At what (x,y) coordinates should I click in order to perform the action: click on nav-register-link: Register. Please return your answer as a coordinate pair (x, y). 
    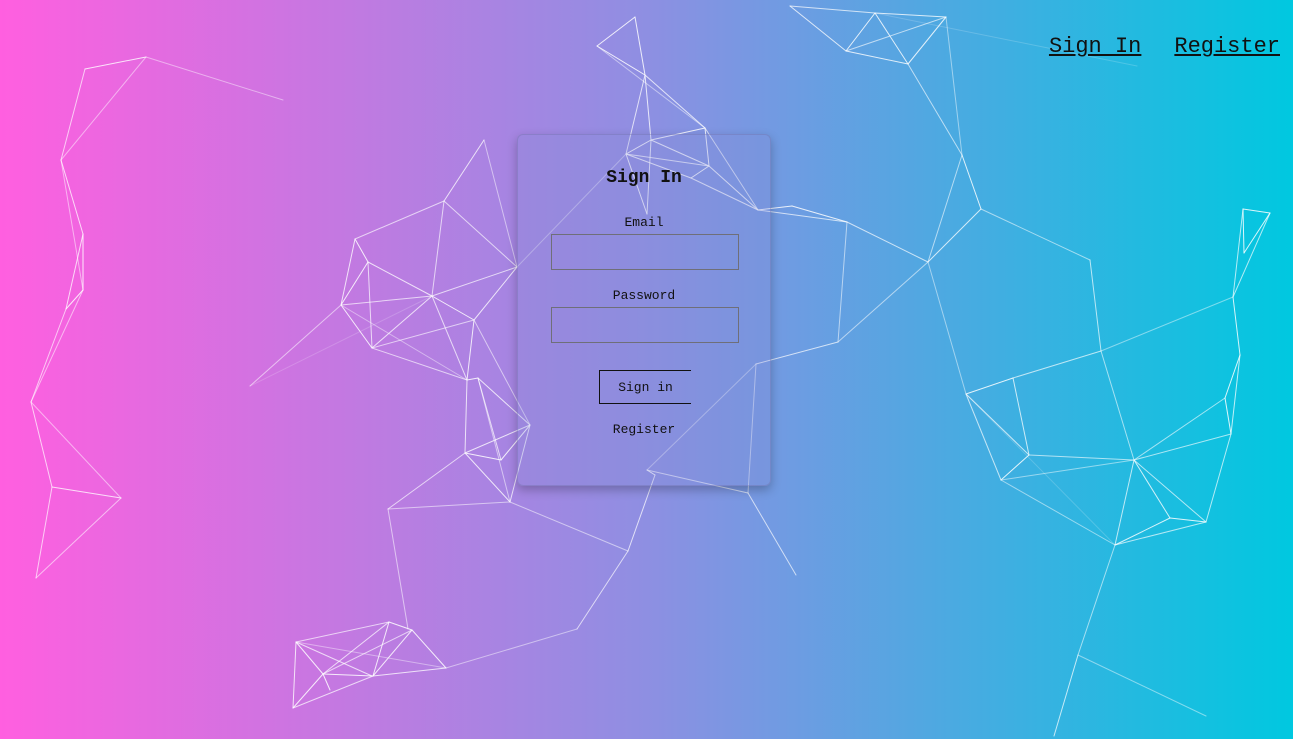
    Looking at the image, I should click on (1227, 46).